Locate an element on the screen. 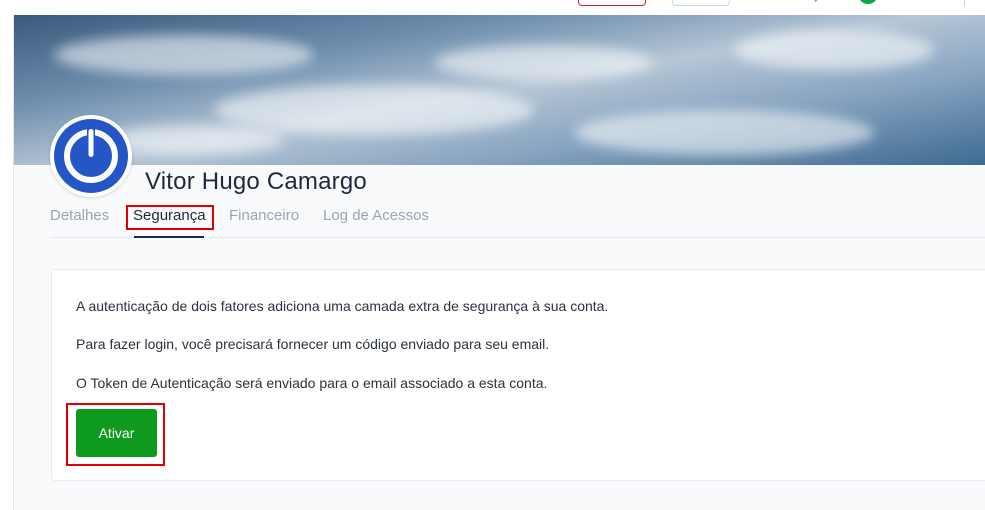  top-bar-divider is located at coordinates (964, 3).